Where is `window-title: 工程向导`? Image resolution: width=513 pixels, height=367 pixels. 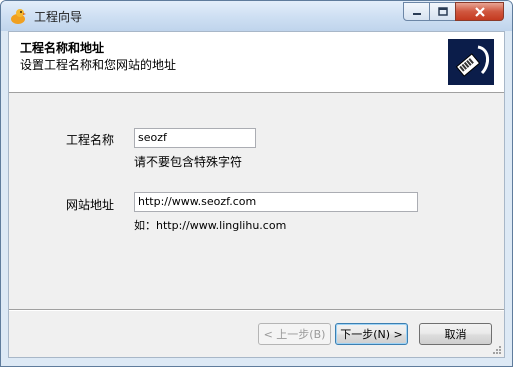
window-title: 工程向导 is located at coordinates (58, 17).